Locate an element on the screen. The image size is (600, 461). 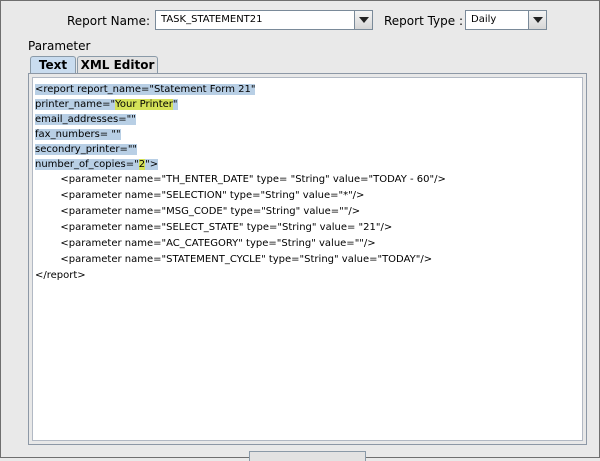
selected-text: <report report_name="Statement Form 21" is located at coordinates (145, 89).